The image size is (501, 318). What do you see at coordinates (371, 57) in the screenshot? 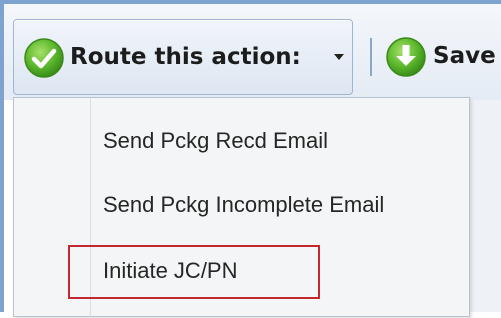
I see `toolbar-separator` at bounding box center [371, 57].